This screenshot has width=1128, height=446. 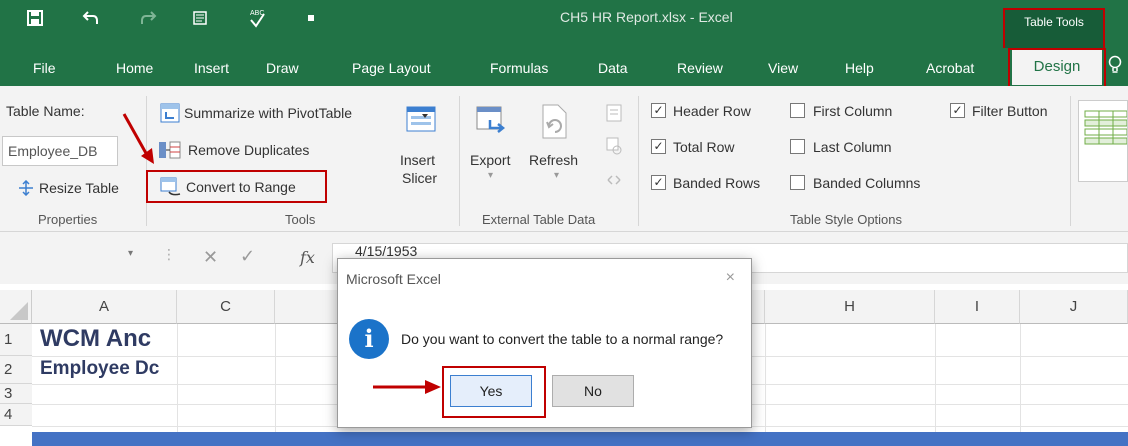 I want to click on tab-home: Home, so click(x=134, y=68).